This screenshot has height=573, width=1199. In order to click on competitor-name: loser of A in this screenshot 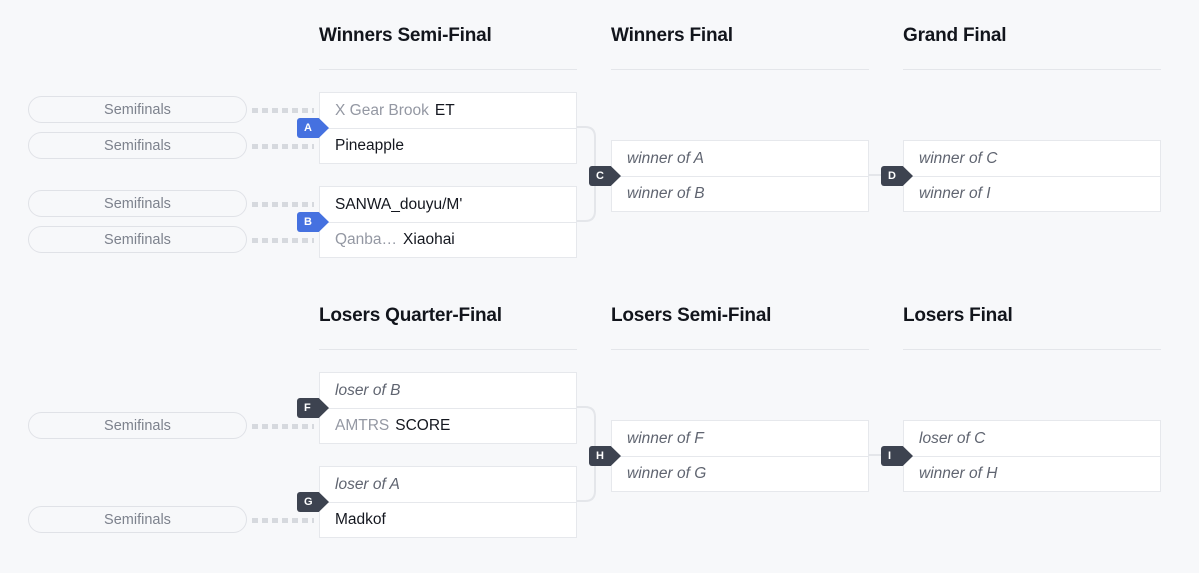, I will do `click(367, 484)`.